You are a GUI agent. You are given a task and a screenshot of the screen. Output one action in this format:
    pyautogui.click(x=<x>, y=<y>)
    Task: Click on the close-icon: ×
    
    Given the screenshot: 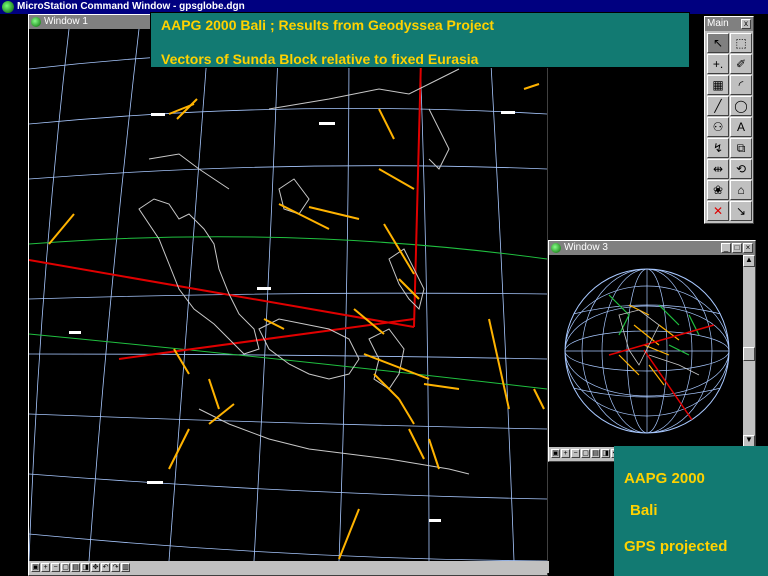 What is the action you would take?
    pyautogui.click(x=748, y=248)
    